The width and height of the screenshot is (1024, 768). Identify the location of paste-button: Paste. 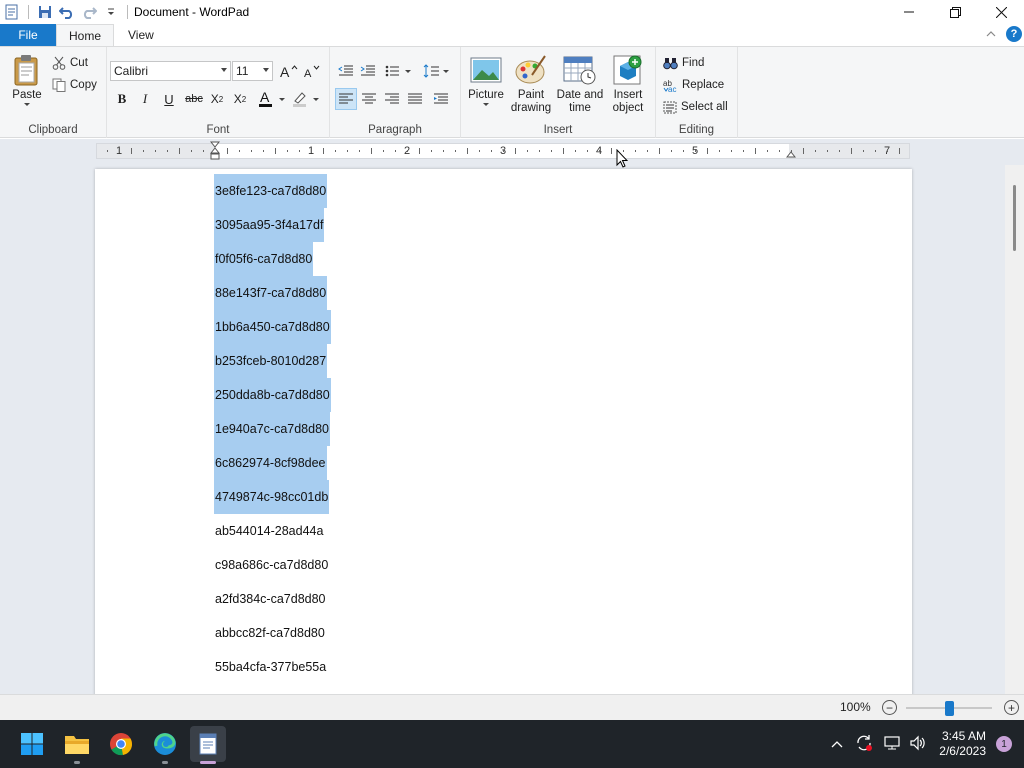
(27, 80).